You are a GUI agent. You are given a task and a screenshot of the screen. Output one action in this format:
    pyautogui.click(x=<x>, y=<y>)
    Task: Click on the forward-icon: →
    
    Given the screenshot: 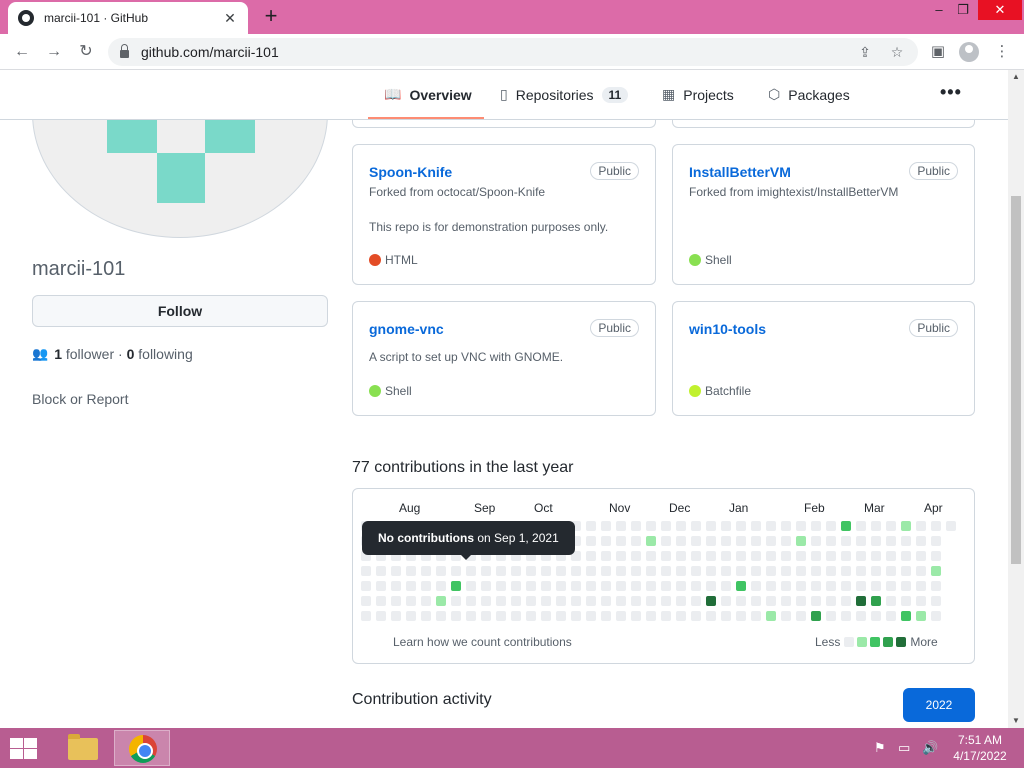 What is the action you would take?
    pyautogui.click(x=54, y=52)
    